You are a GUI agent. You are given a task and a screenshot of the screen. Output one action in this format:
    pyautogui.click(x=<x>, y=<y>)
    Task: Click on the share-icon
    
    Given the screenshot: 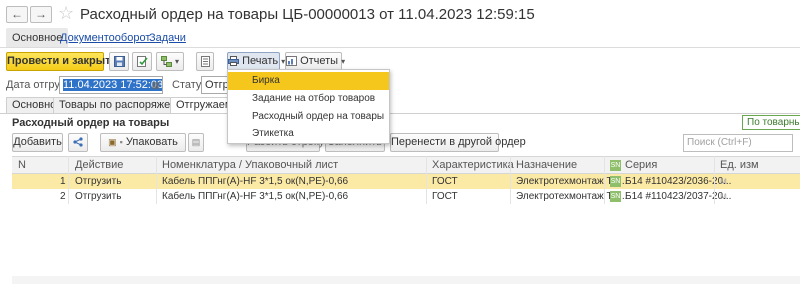 What is the action you would take?
    pyautogui.click(x=78, y=142)
    